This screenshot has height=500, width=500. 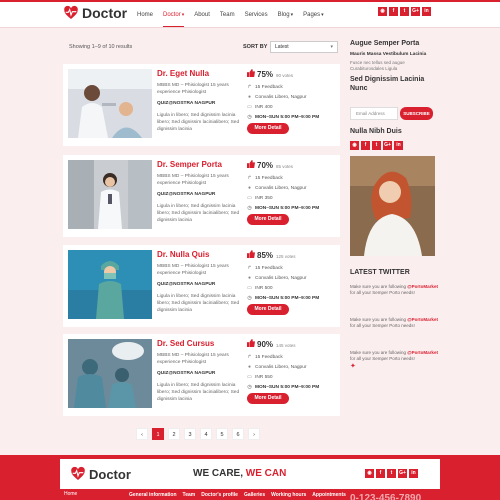 I want to click on footer-phone: 0-123-456-7890, so click(x=386, y=496).